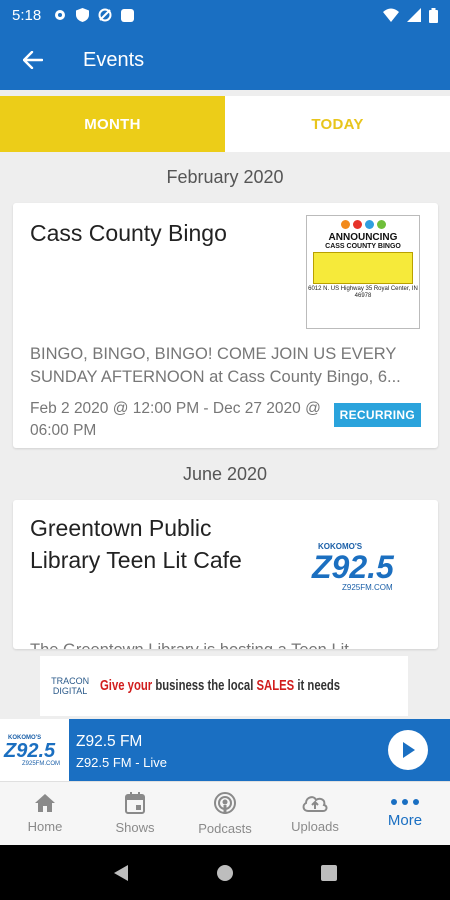  I want to click on nav-more: More, so click(405, 813).